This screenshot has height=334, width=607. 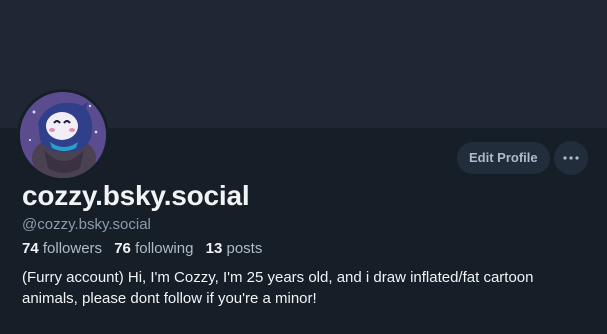 I want to click on followers-label: followers, so click(x=72, y=248).